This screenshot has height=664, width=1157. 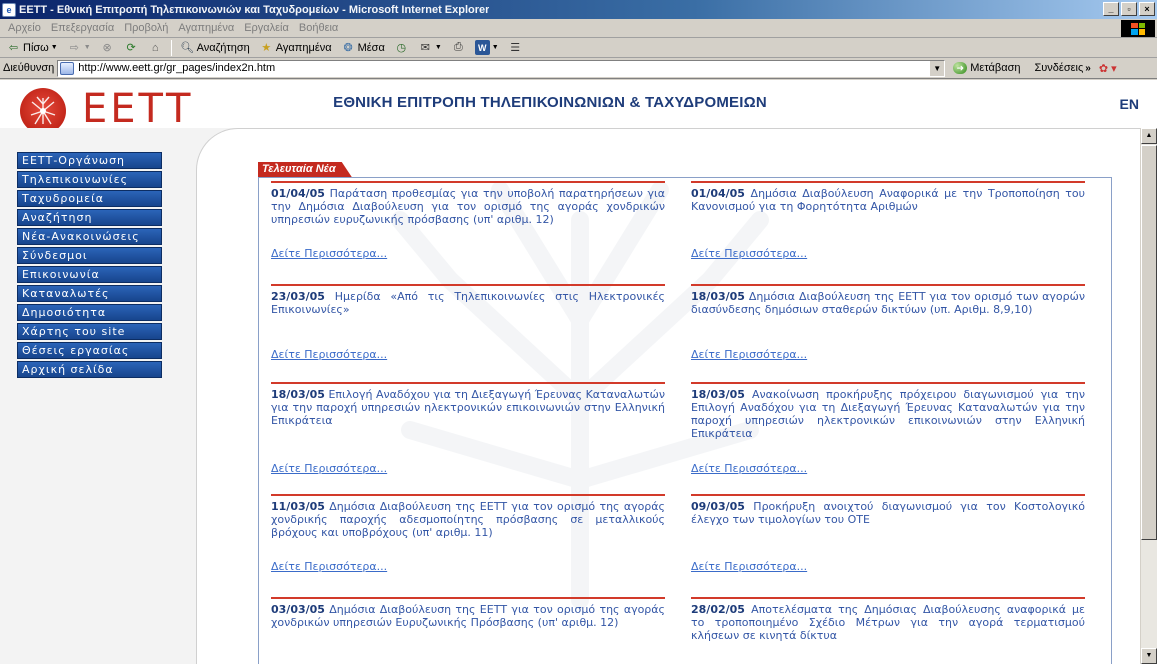 What do you see at coordinates (54, 47) in the screenshot?
I see `back-dropdown-icon: ▼` at bounding box center [54, 47].